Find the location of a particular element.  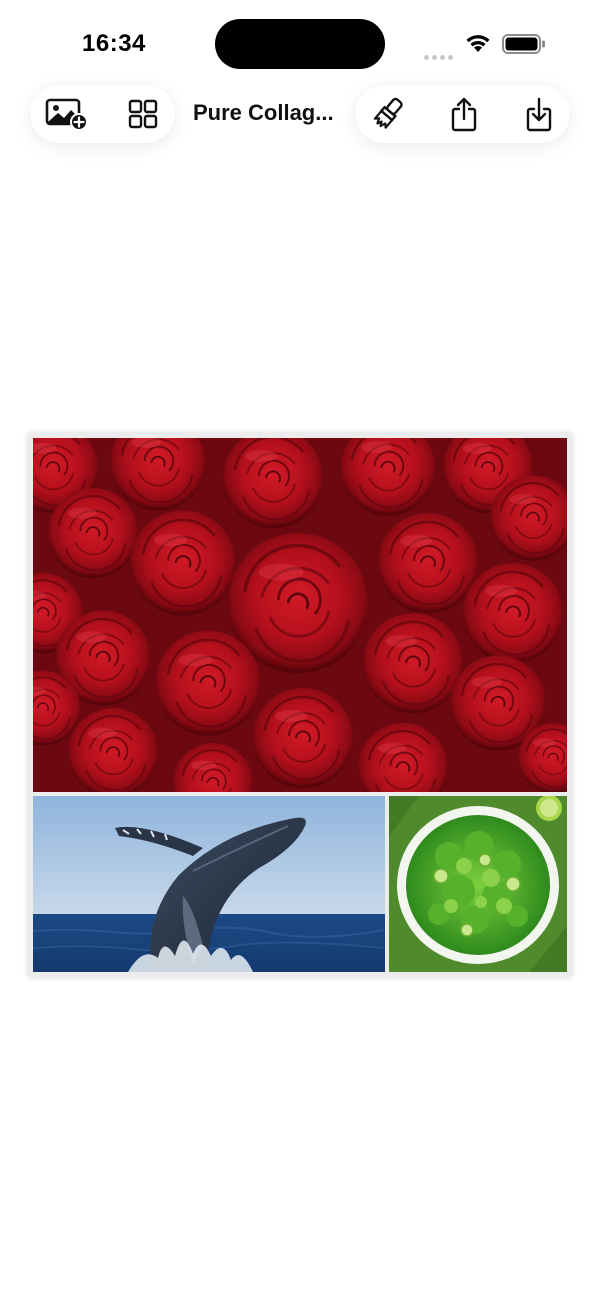

paintbrush-icon is located at coordinates (388, 113).